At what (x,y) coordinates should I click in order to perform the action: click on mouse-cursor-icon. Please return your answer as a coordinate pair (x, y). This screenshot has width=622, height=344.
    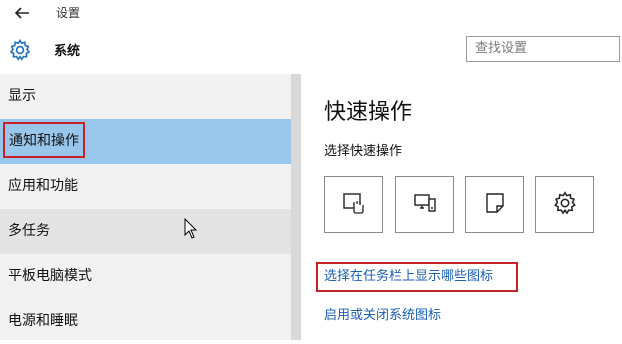
    Looking at the image, I should click on (191, 228).